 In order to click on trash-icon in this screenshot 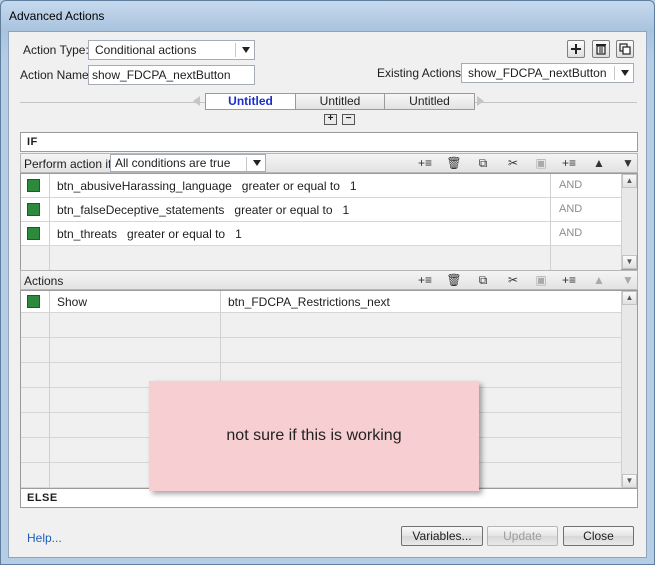, I will do `click(601, 49)`.